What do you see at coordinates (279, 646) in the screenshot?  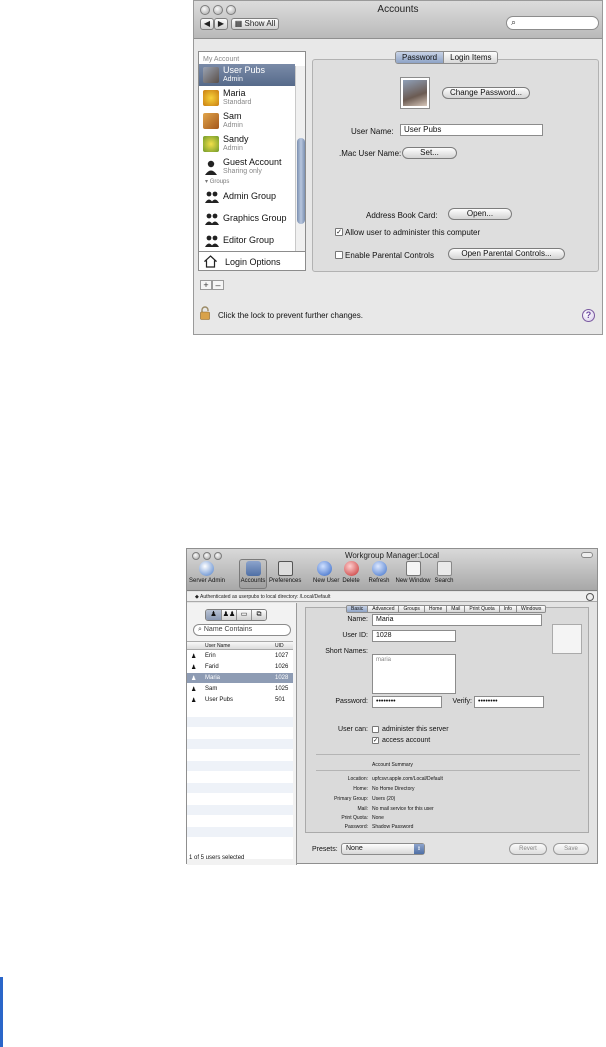 I see `uid-column-header: UID` at bounding box center [279, 646].